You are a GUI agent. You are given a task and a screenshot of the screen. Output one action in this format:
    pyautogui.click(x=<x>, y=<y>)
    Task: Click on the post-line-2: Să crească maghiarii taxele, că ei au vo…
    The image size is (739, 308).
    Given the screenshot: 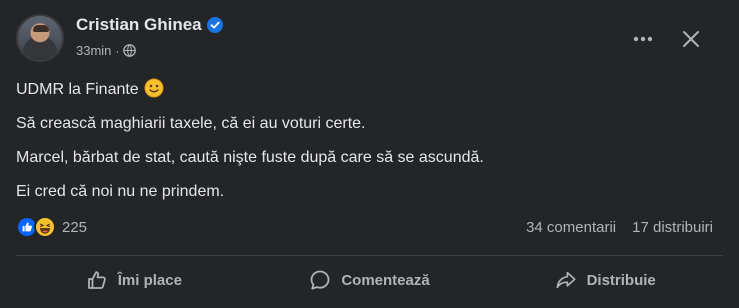 What is the action you would take?
    pyautogui.click(x=191, y=123)
    